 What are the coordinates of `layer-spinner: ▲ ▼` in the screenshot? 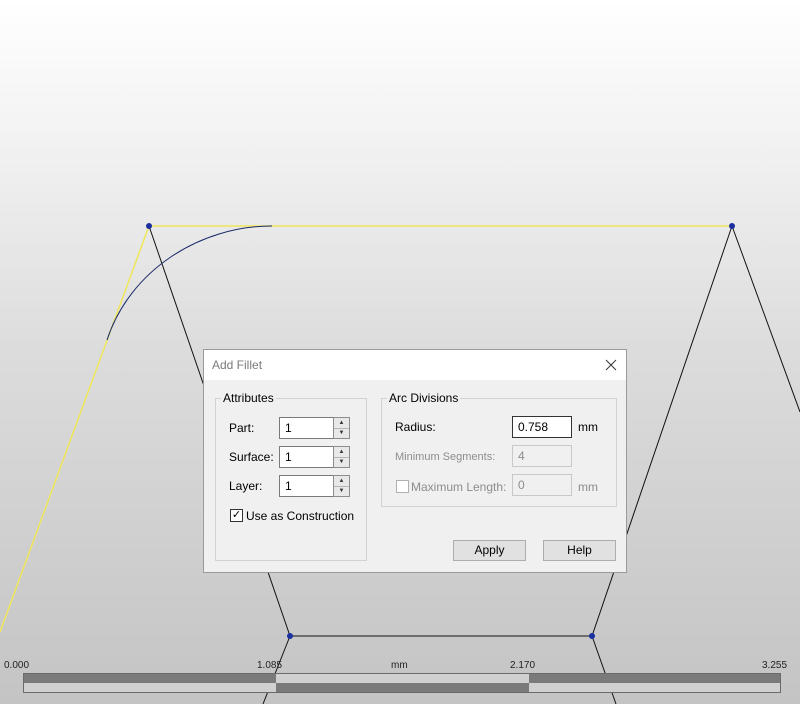 It's located at (341, 486).